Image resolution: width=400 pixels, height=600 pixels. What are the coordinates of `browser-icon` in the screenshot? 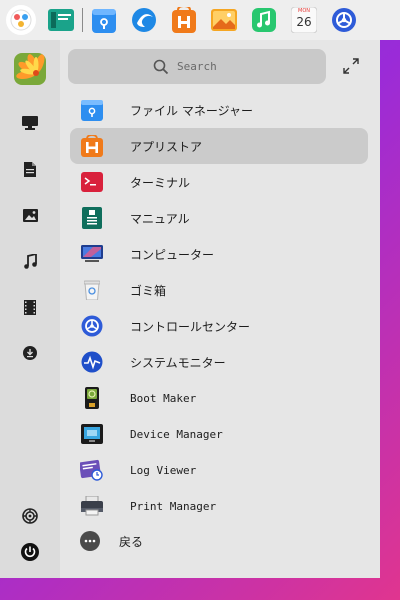 It's located at (144, 20).